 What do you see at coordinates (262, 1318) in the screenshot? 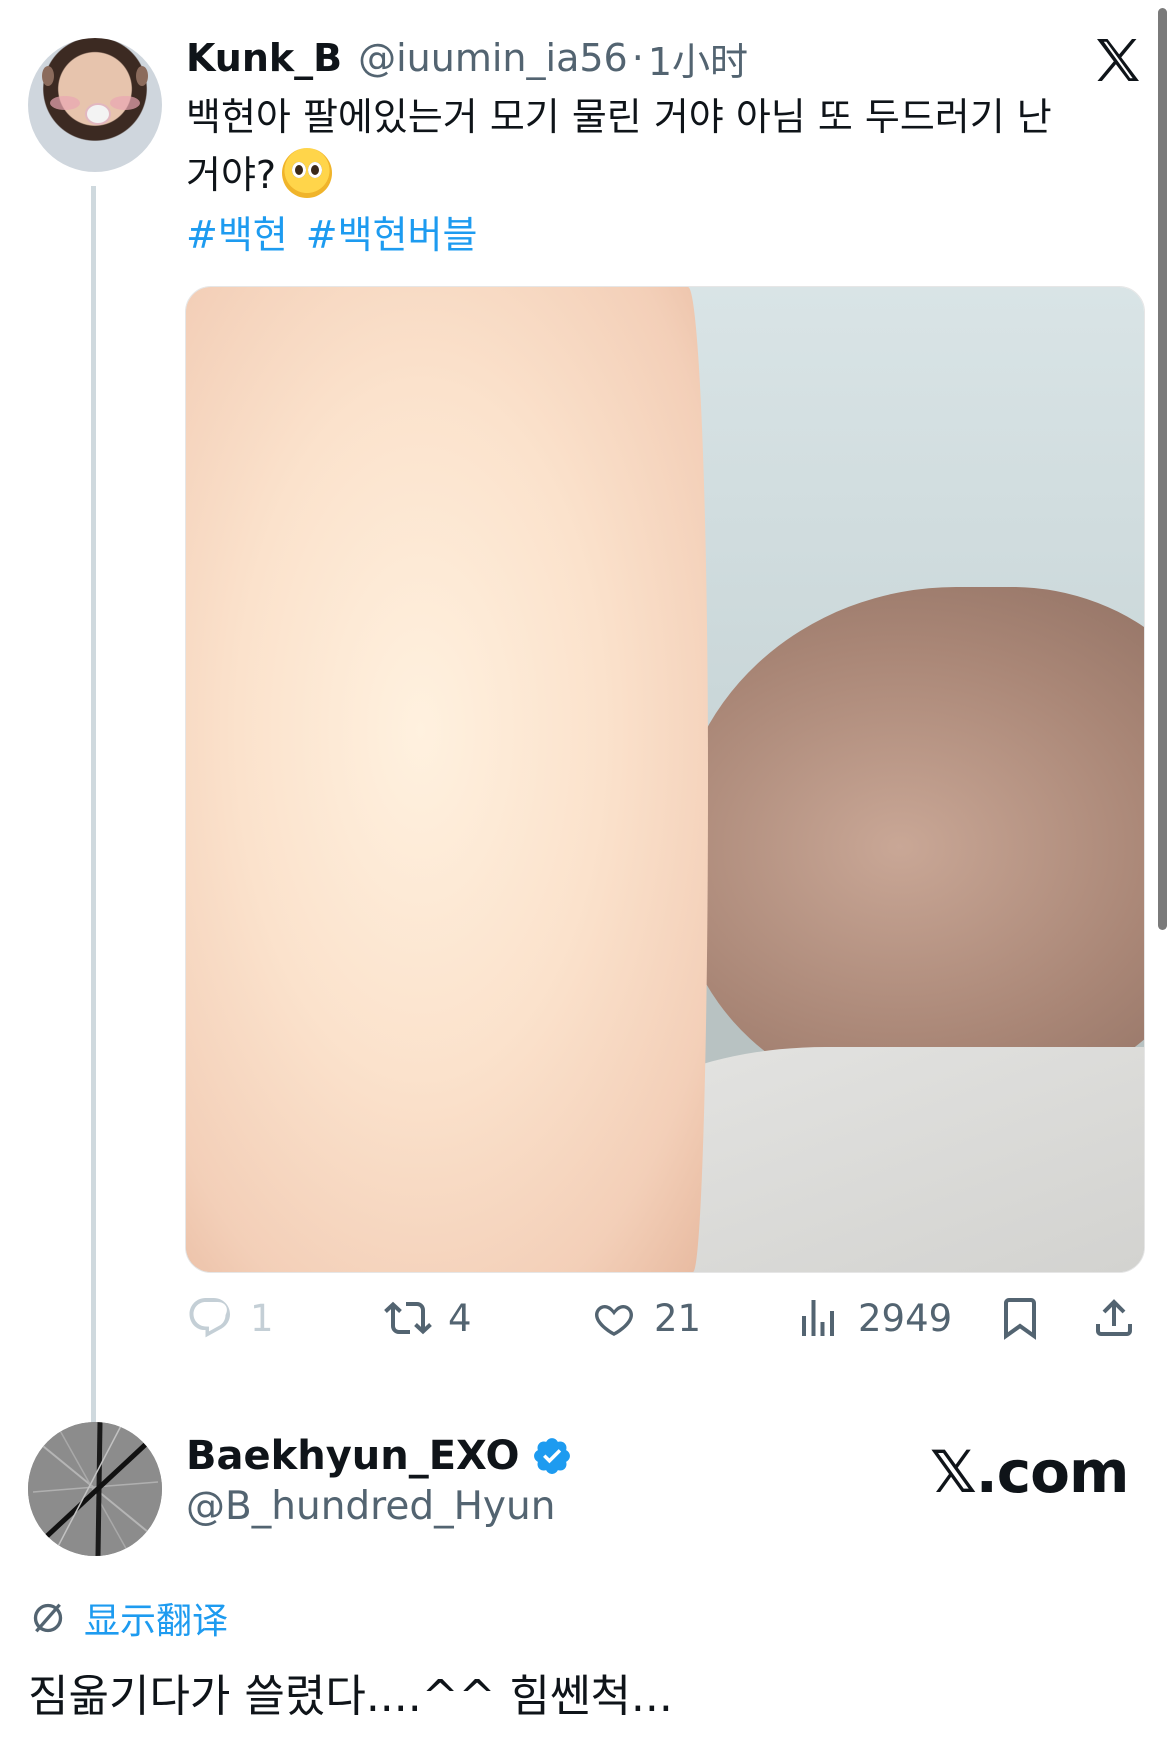
I see `reply-count: 1` at bounding box center [262, 1318].